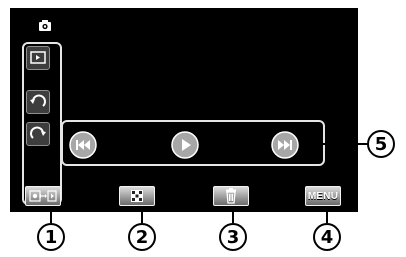 This screenshot has width=406, height=257. I want to click on skip-next-icon, so click(285, 147).